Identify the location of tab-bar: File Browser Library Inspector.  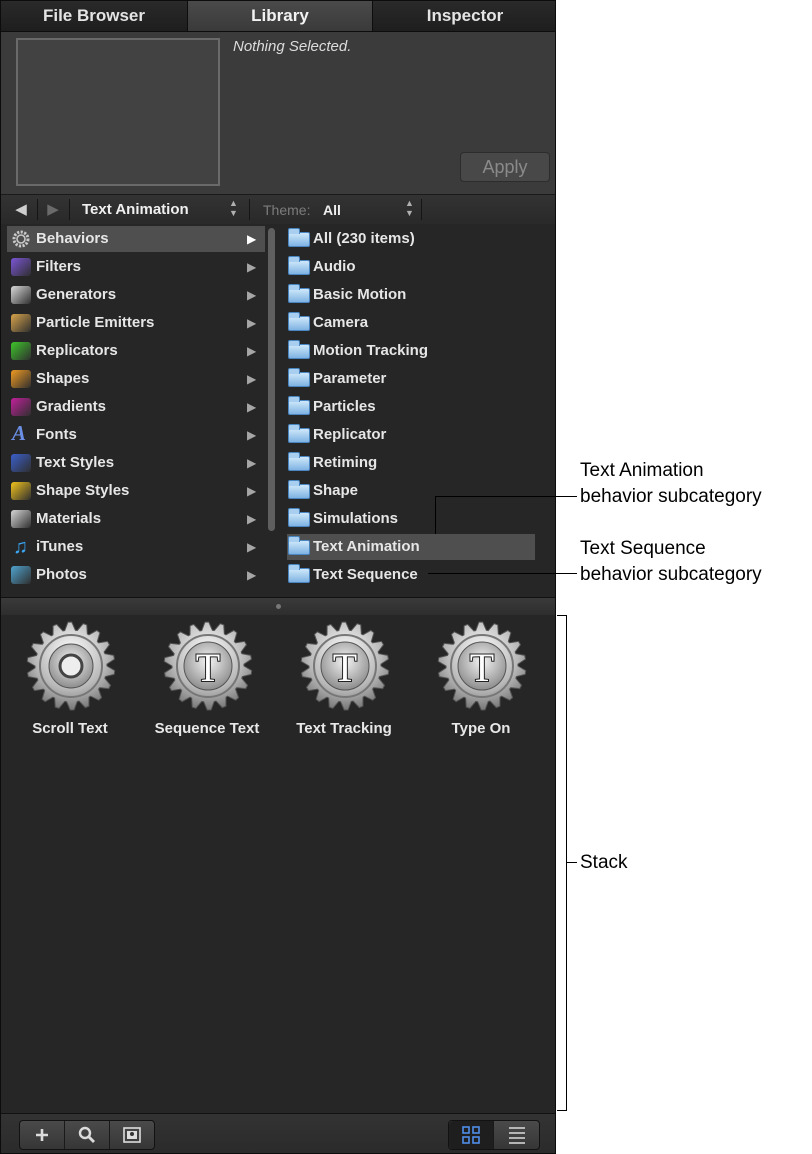
(278, 16).